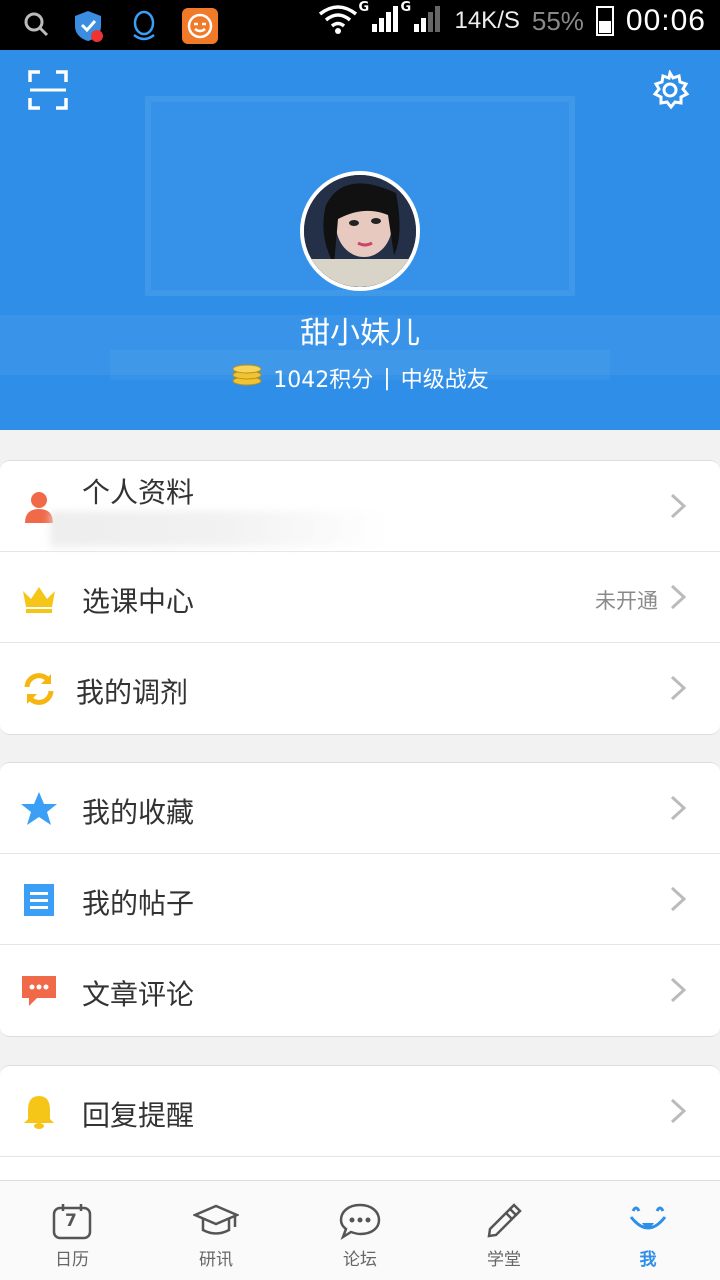  I want to click on calendar-icon: 7, so click(72, 1221).